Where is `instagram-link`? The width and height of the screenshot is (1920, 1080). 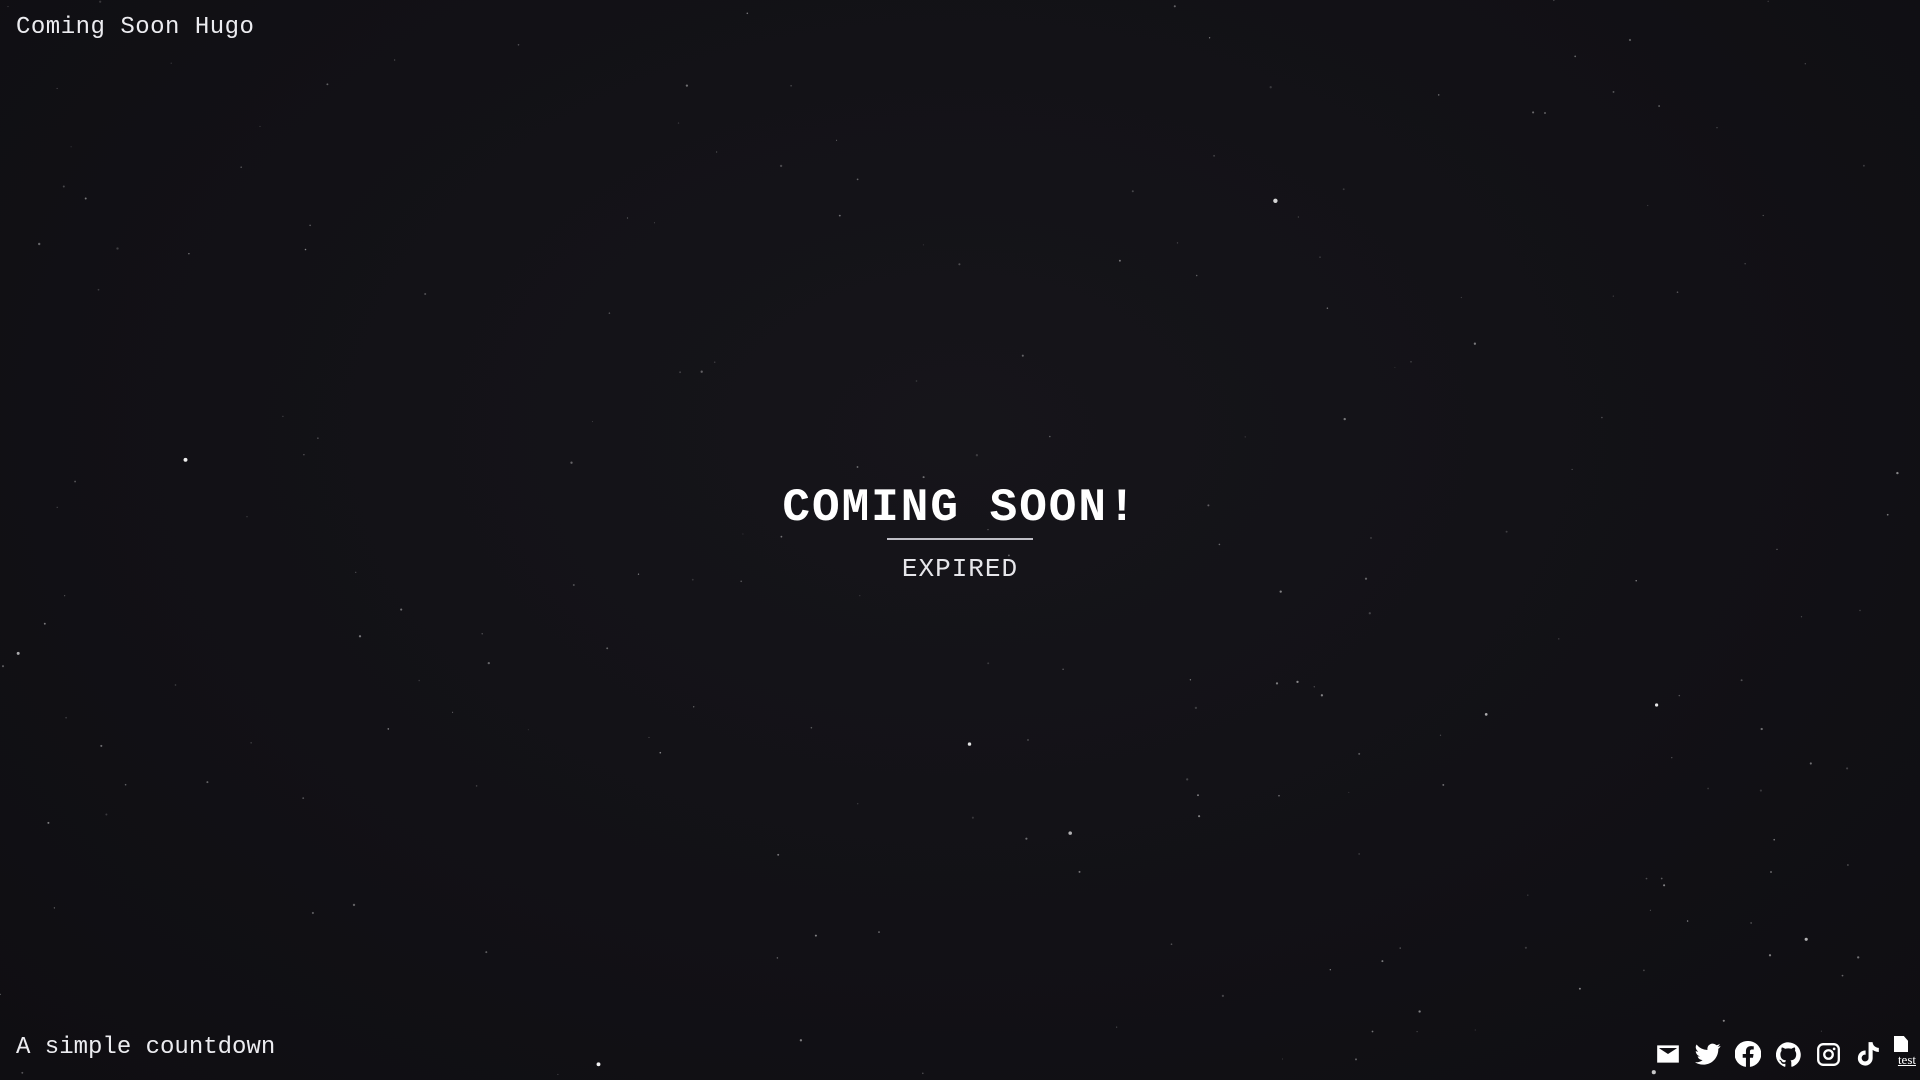 instagram-link is located at coordinates (1828, 1054).